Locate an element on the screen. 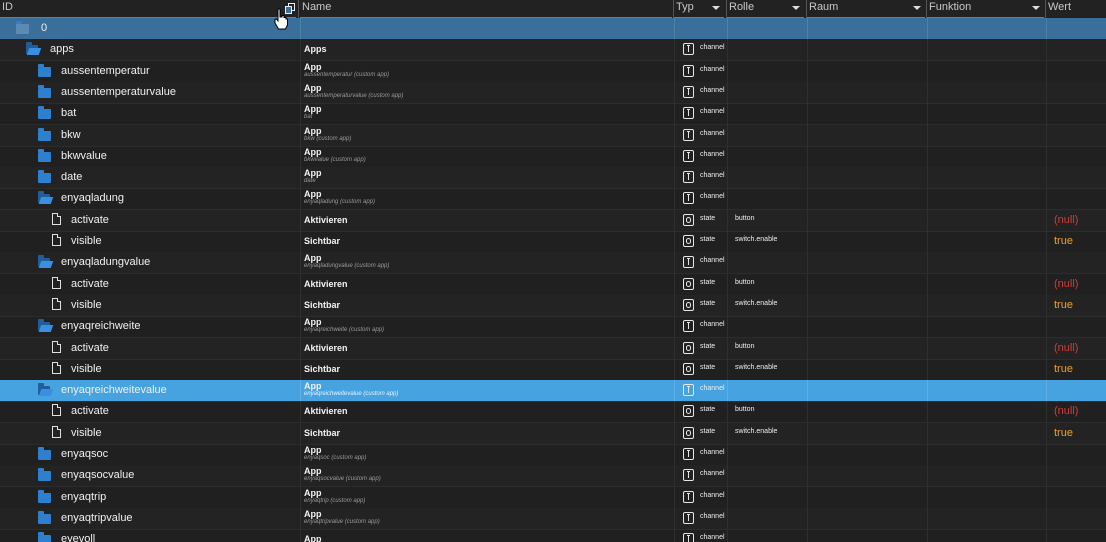 This screenshot has width=1106, height=542. column-filter-raum: Raum is located at coordinates (866, 9).